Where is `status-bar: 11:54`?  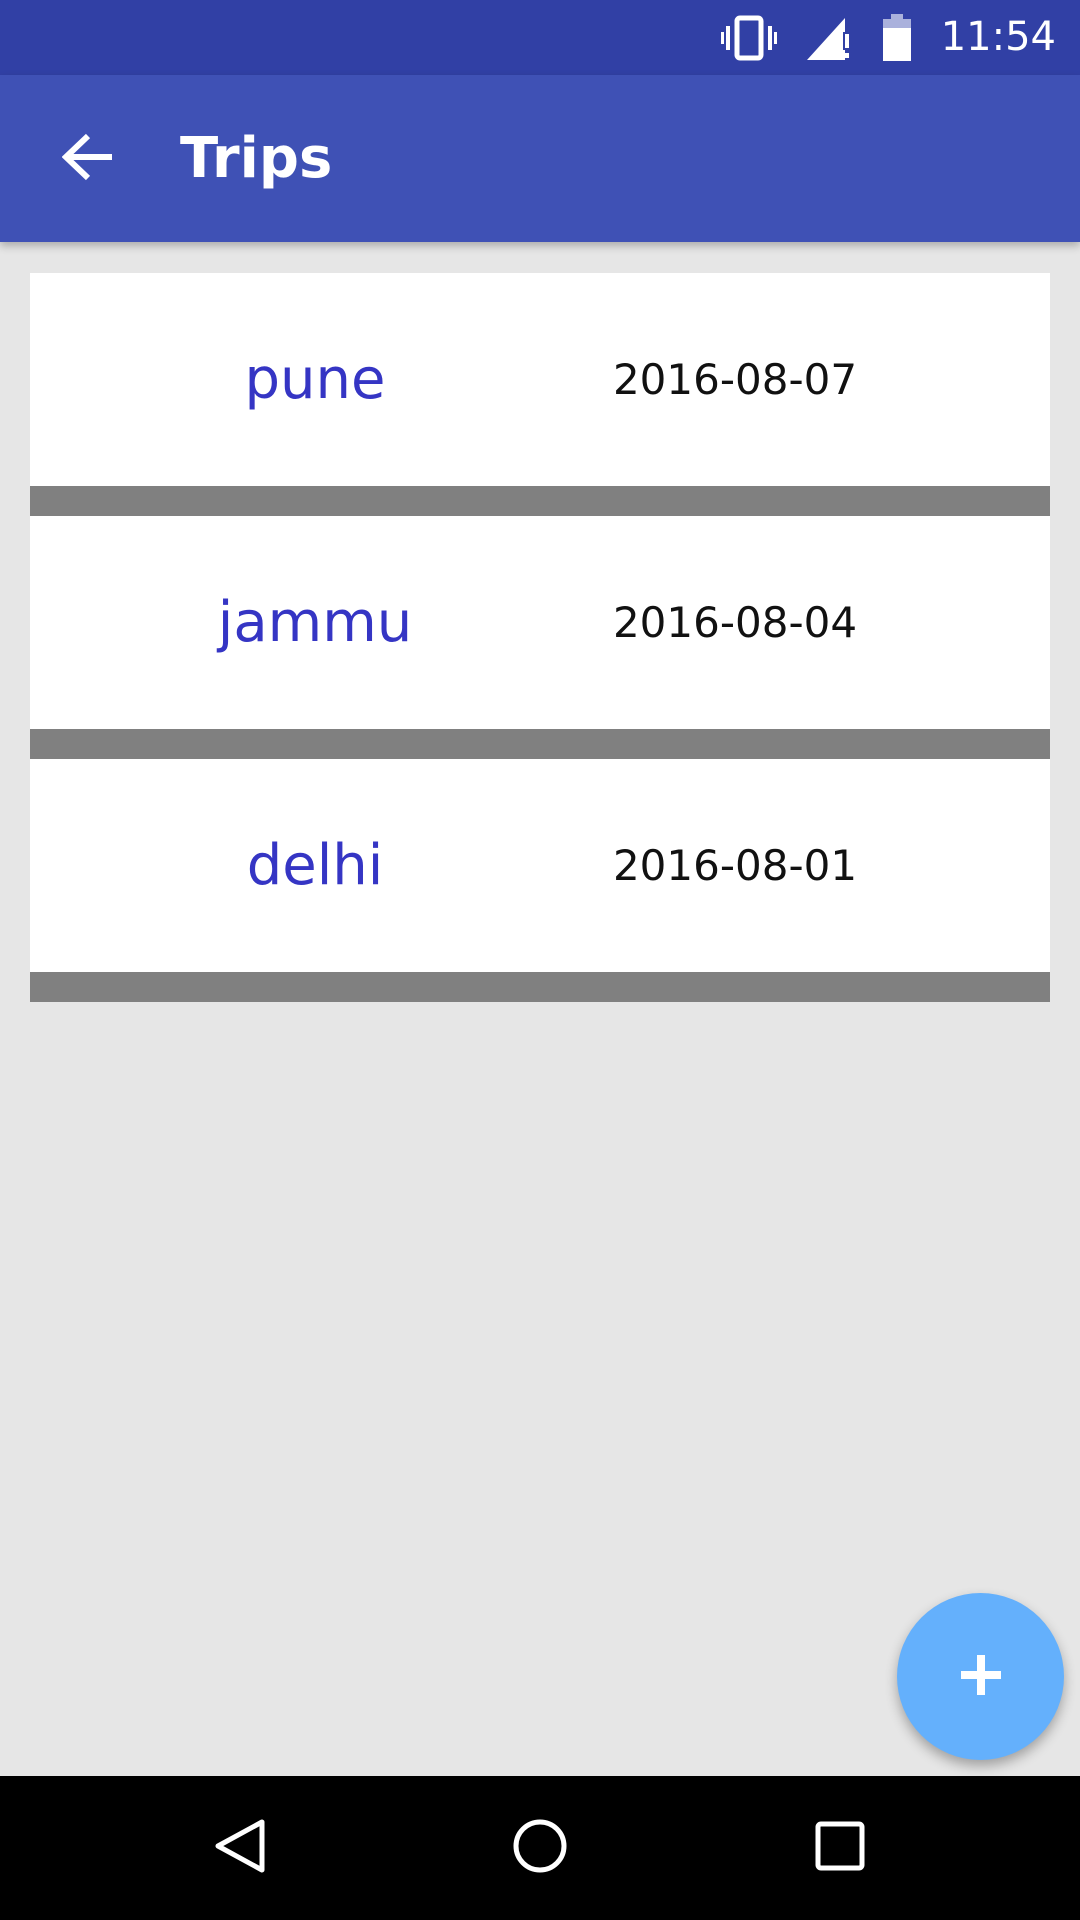
status-bar: 11:54 is located at coordinates (540, 37).